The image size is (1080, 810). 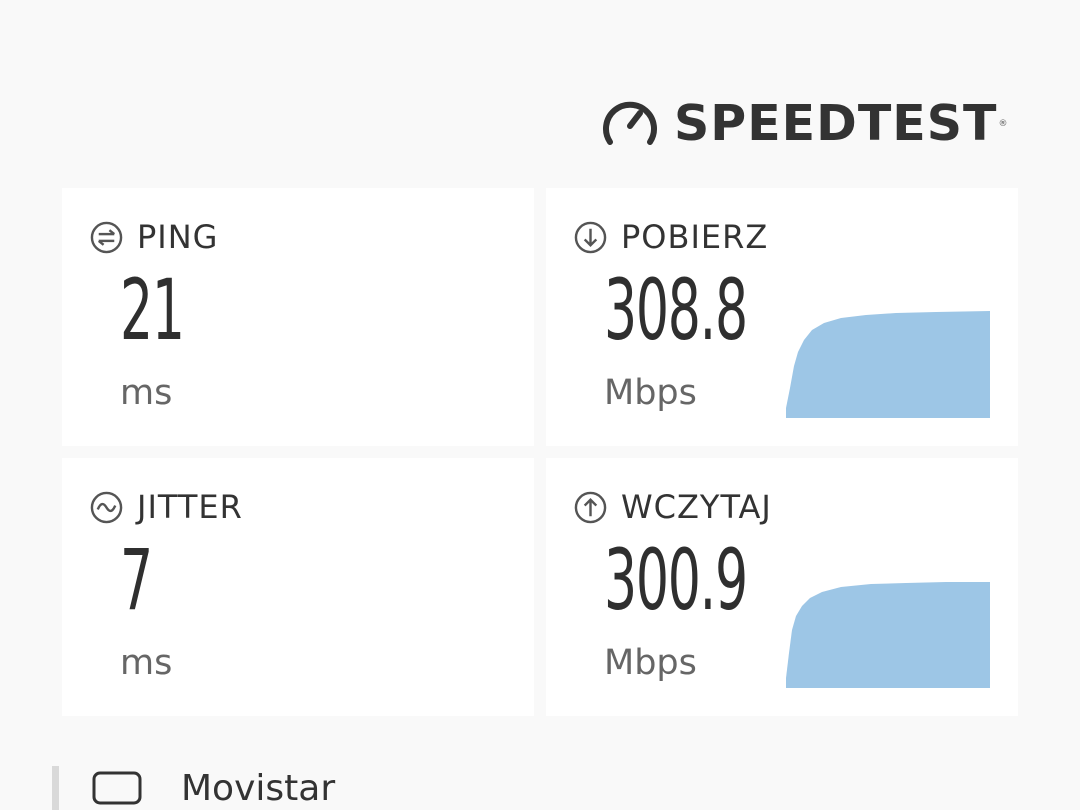 I want to click on download-label: POBIERZ, so click(x=695, y=237).